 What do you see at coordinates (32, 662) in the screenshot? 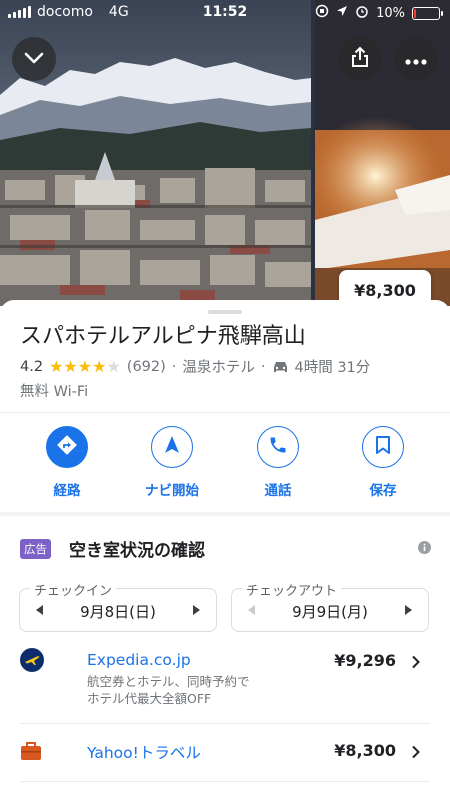
I see `expedia-logo-icon` at bounding box center [32, 662].